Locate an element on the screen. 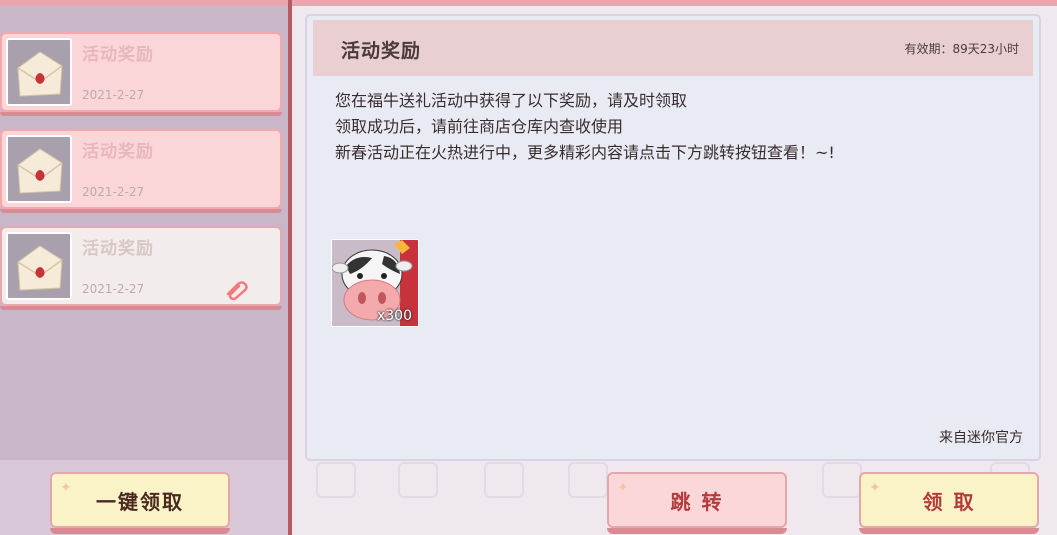 This screenshot has width=1057, height=535. message-sender: 来自迷你官方 is located at coordinates (981, 438).